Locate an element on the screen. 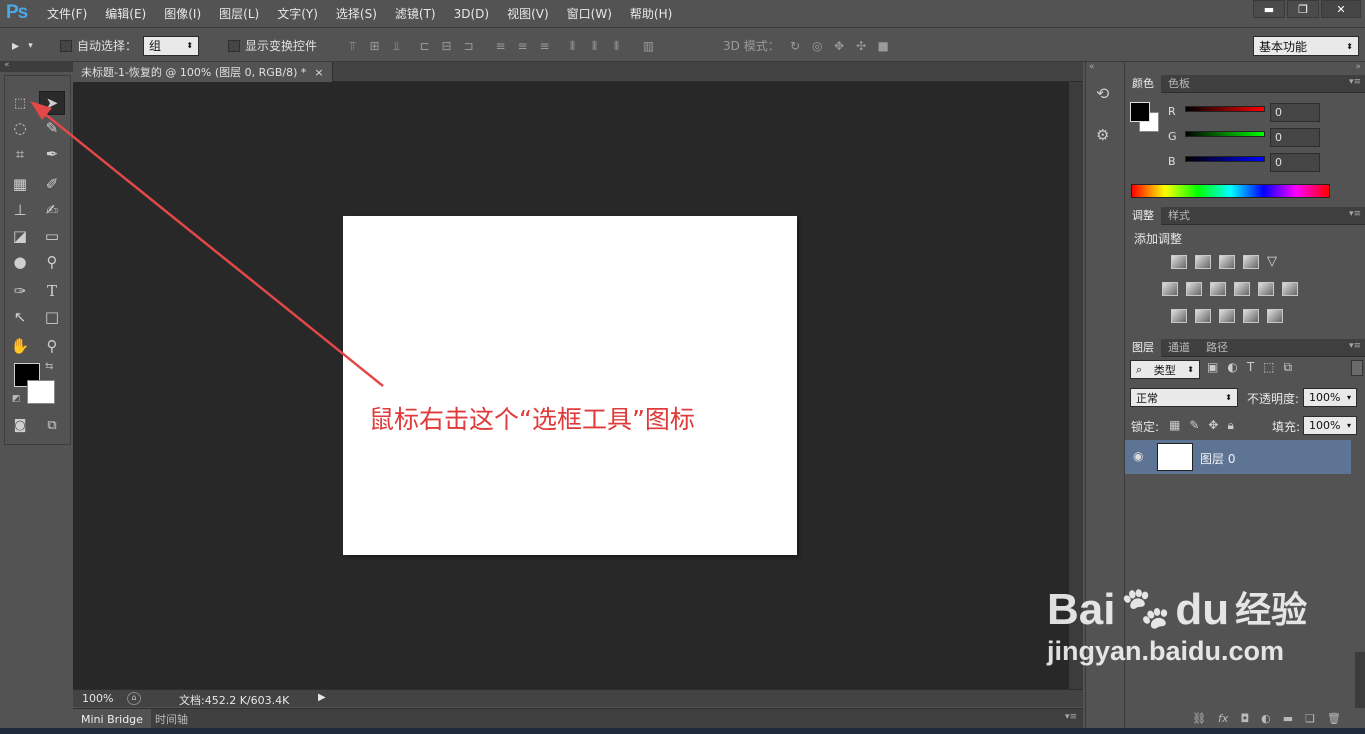 The height and width of the screenshot is (734, 1365). channel-r-value: 0 is located at coordinates (1295, 112).